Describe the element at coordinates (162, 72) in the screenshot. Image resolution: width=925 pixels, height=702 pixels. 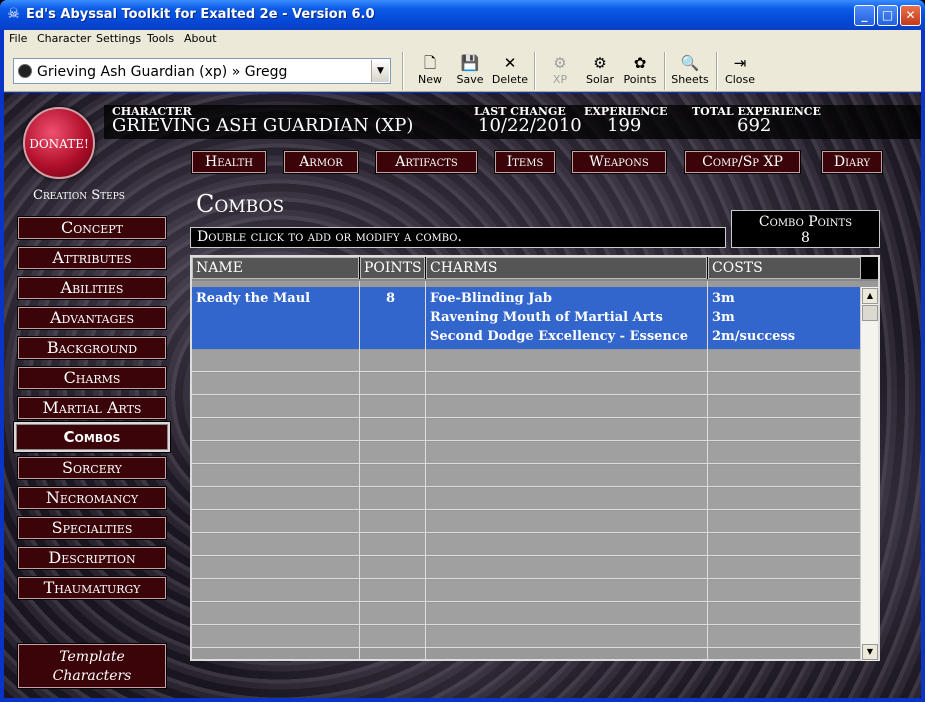
I see `character-selector-value: Grieving Ash Guardian (xp) » Gregg` at that location.